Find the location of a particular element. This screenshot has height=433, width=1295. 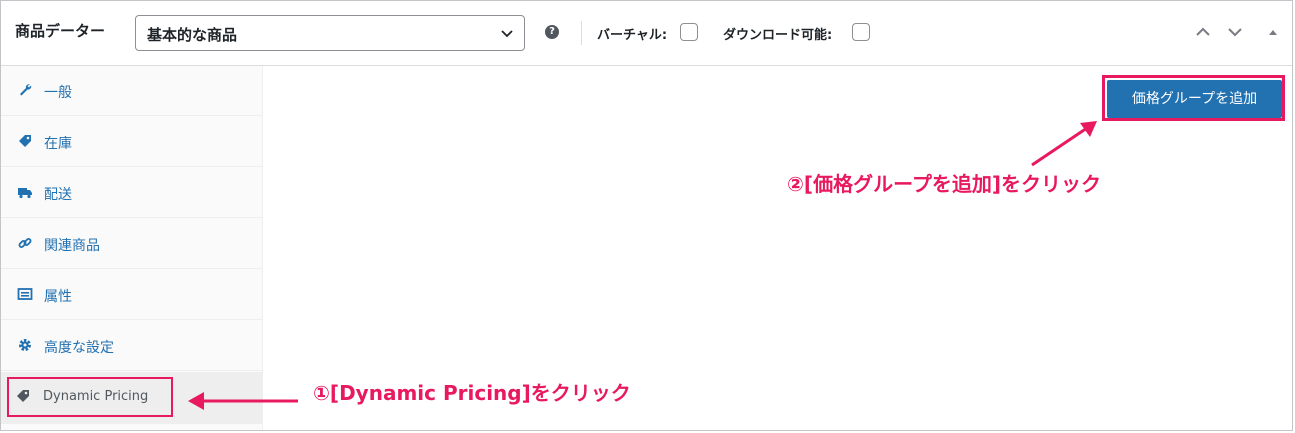

tab-label: 一般 is located at coordinates (58, 93).